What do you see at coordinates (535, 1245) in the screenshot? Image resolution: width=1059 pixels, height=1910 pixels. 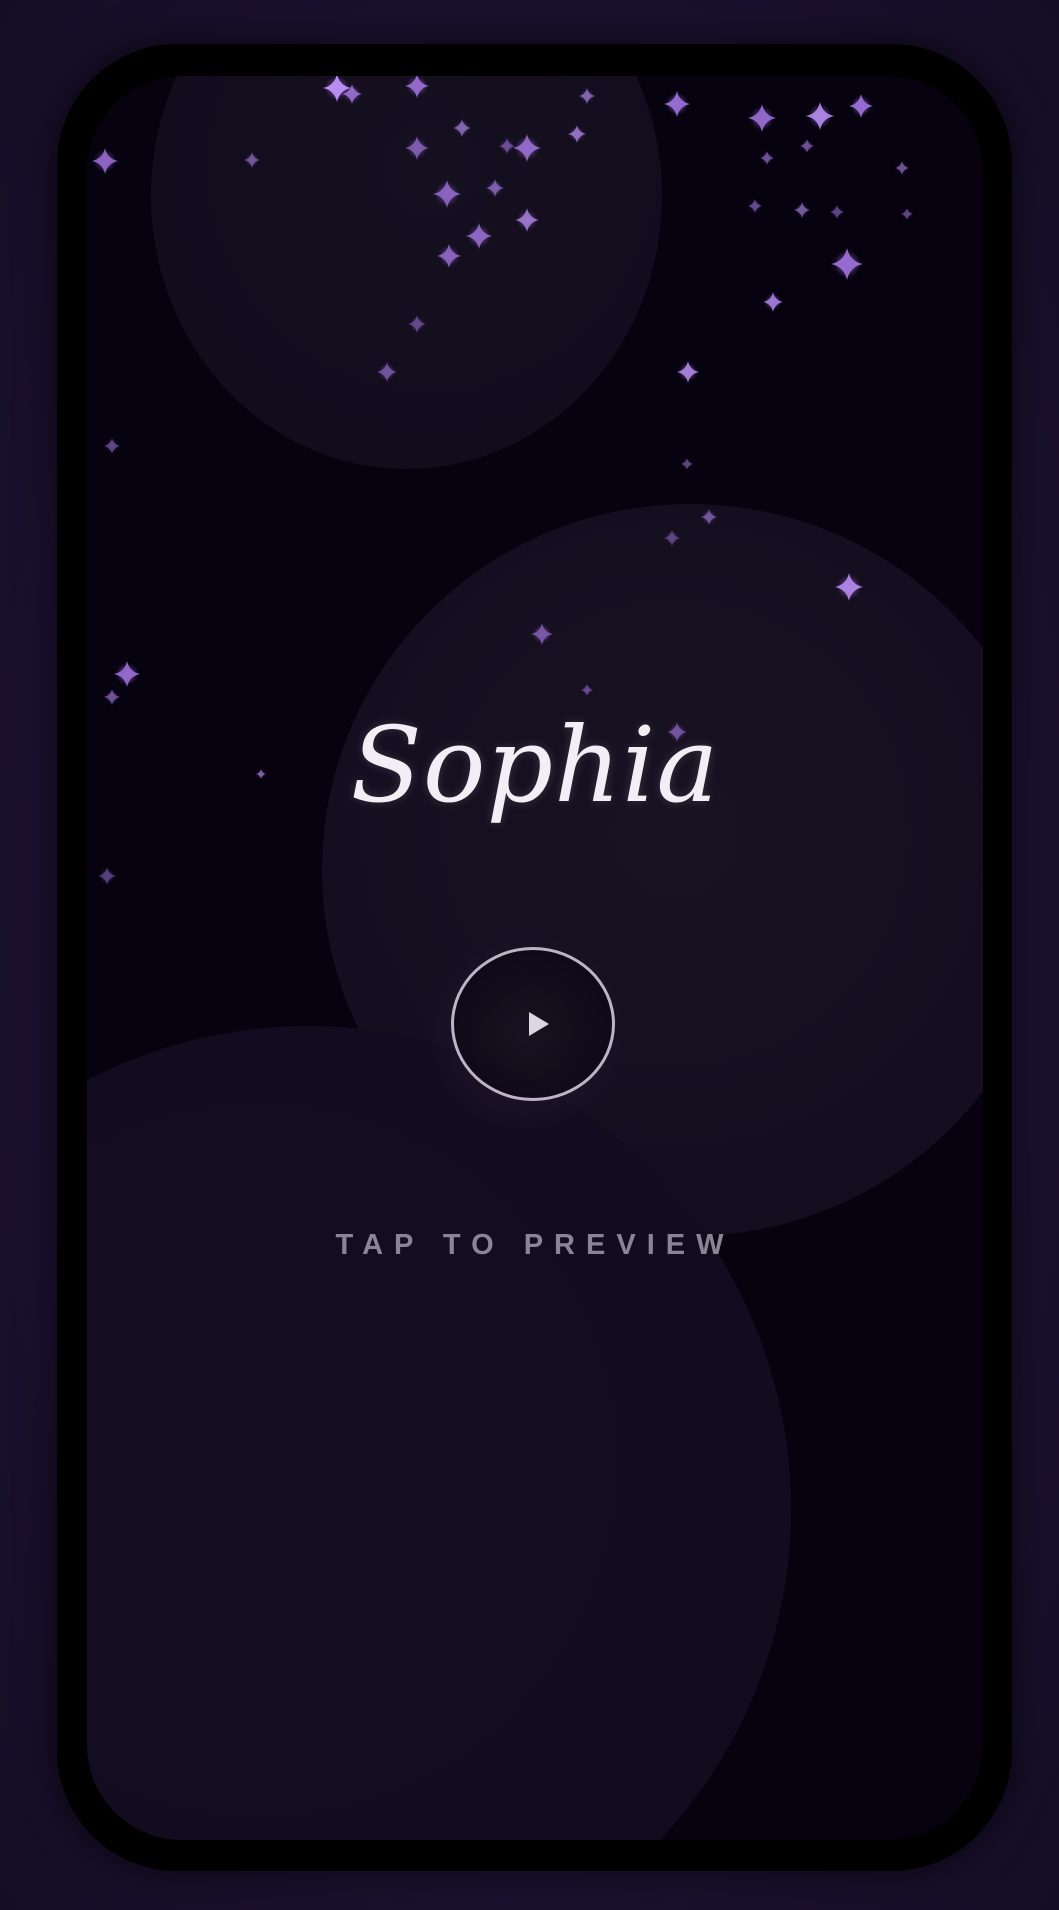 I see `tap-to-preview-label: TAP TO PREVIEW` at bounding box center [535, 1245].